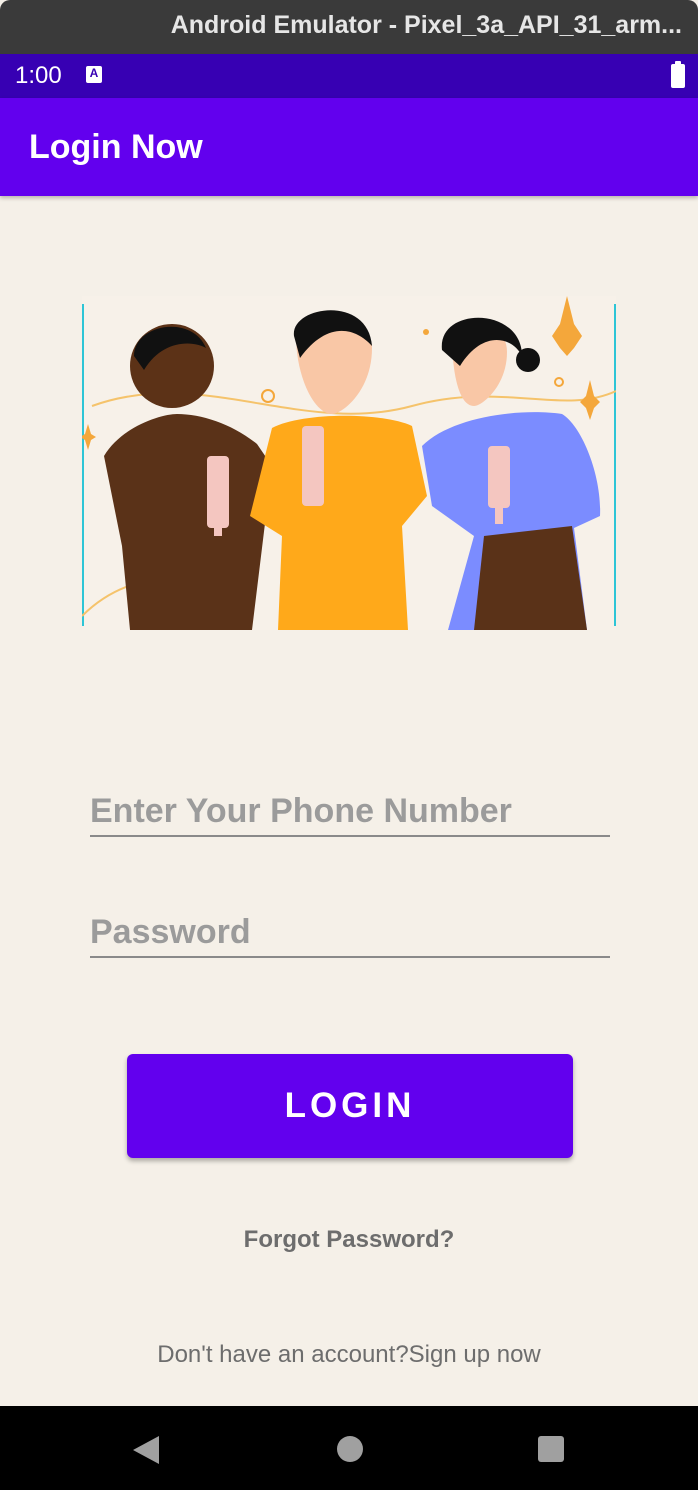 Image resolution: width=698 pixels, height=1490 pixels. What do you see at coordinates (678, 74) in the screenshot?
I see `battery-icon` at bounding box center [678, 74].